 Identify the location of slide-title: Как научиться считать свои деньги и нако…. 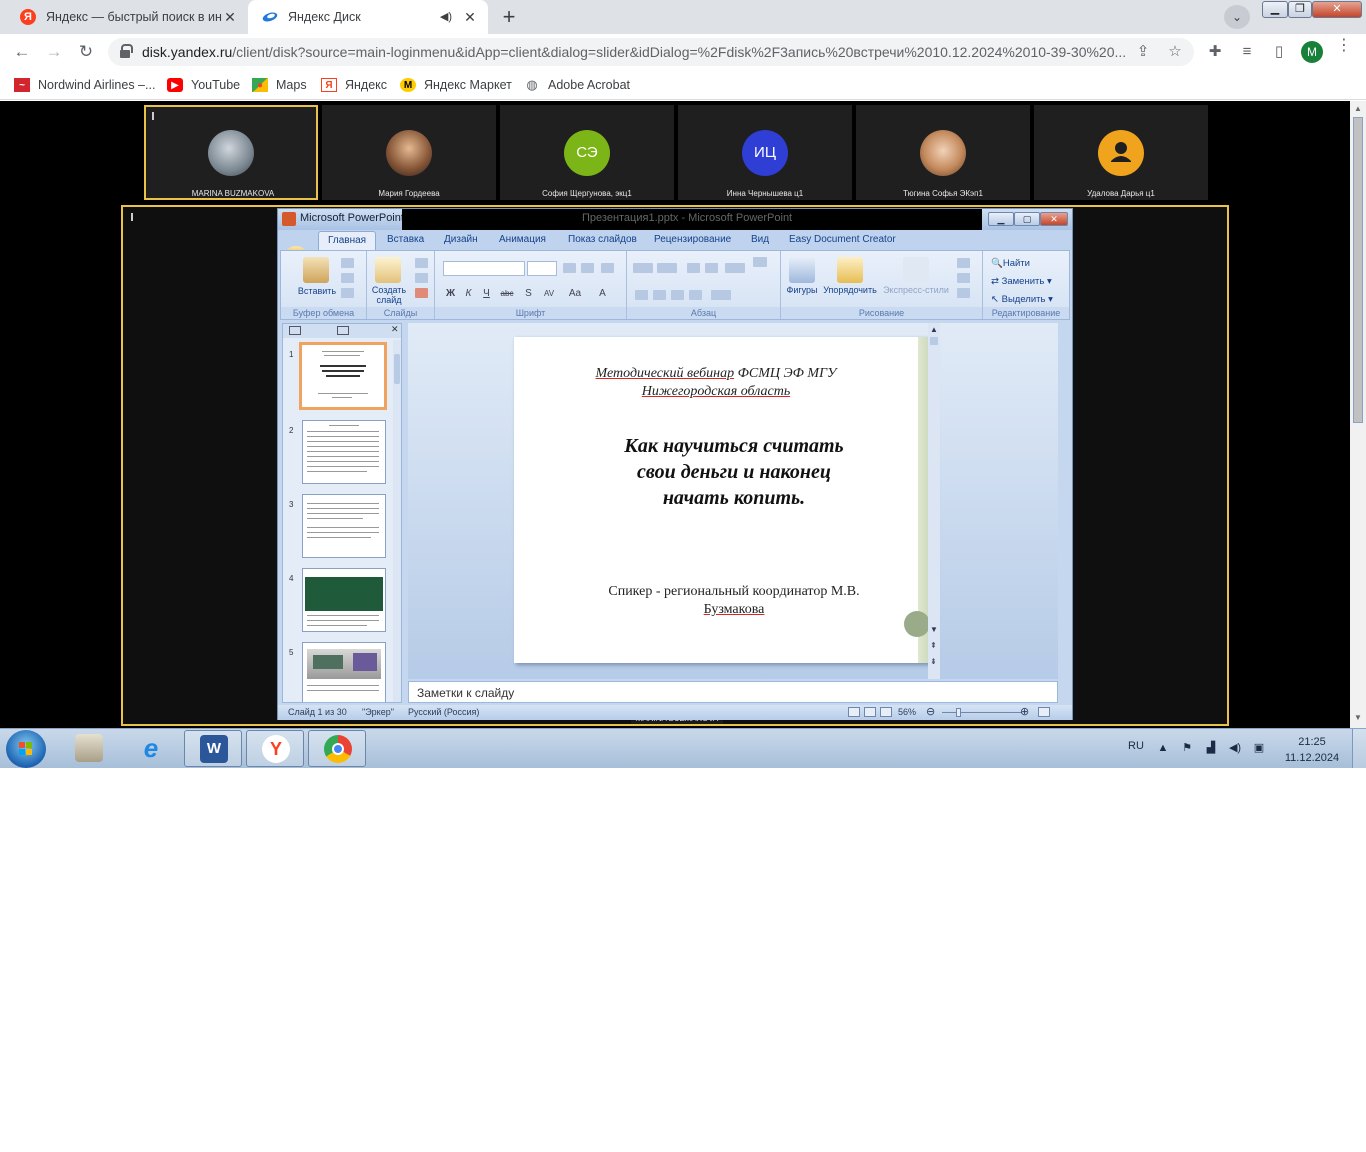
(734, 472).